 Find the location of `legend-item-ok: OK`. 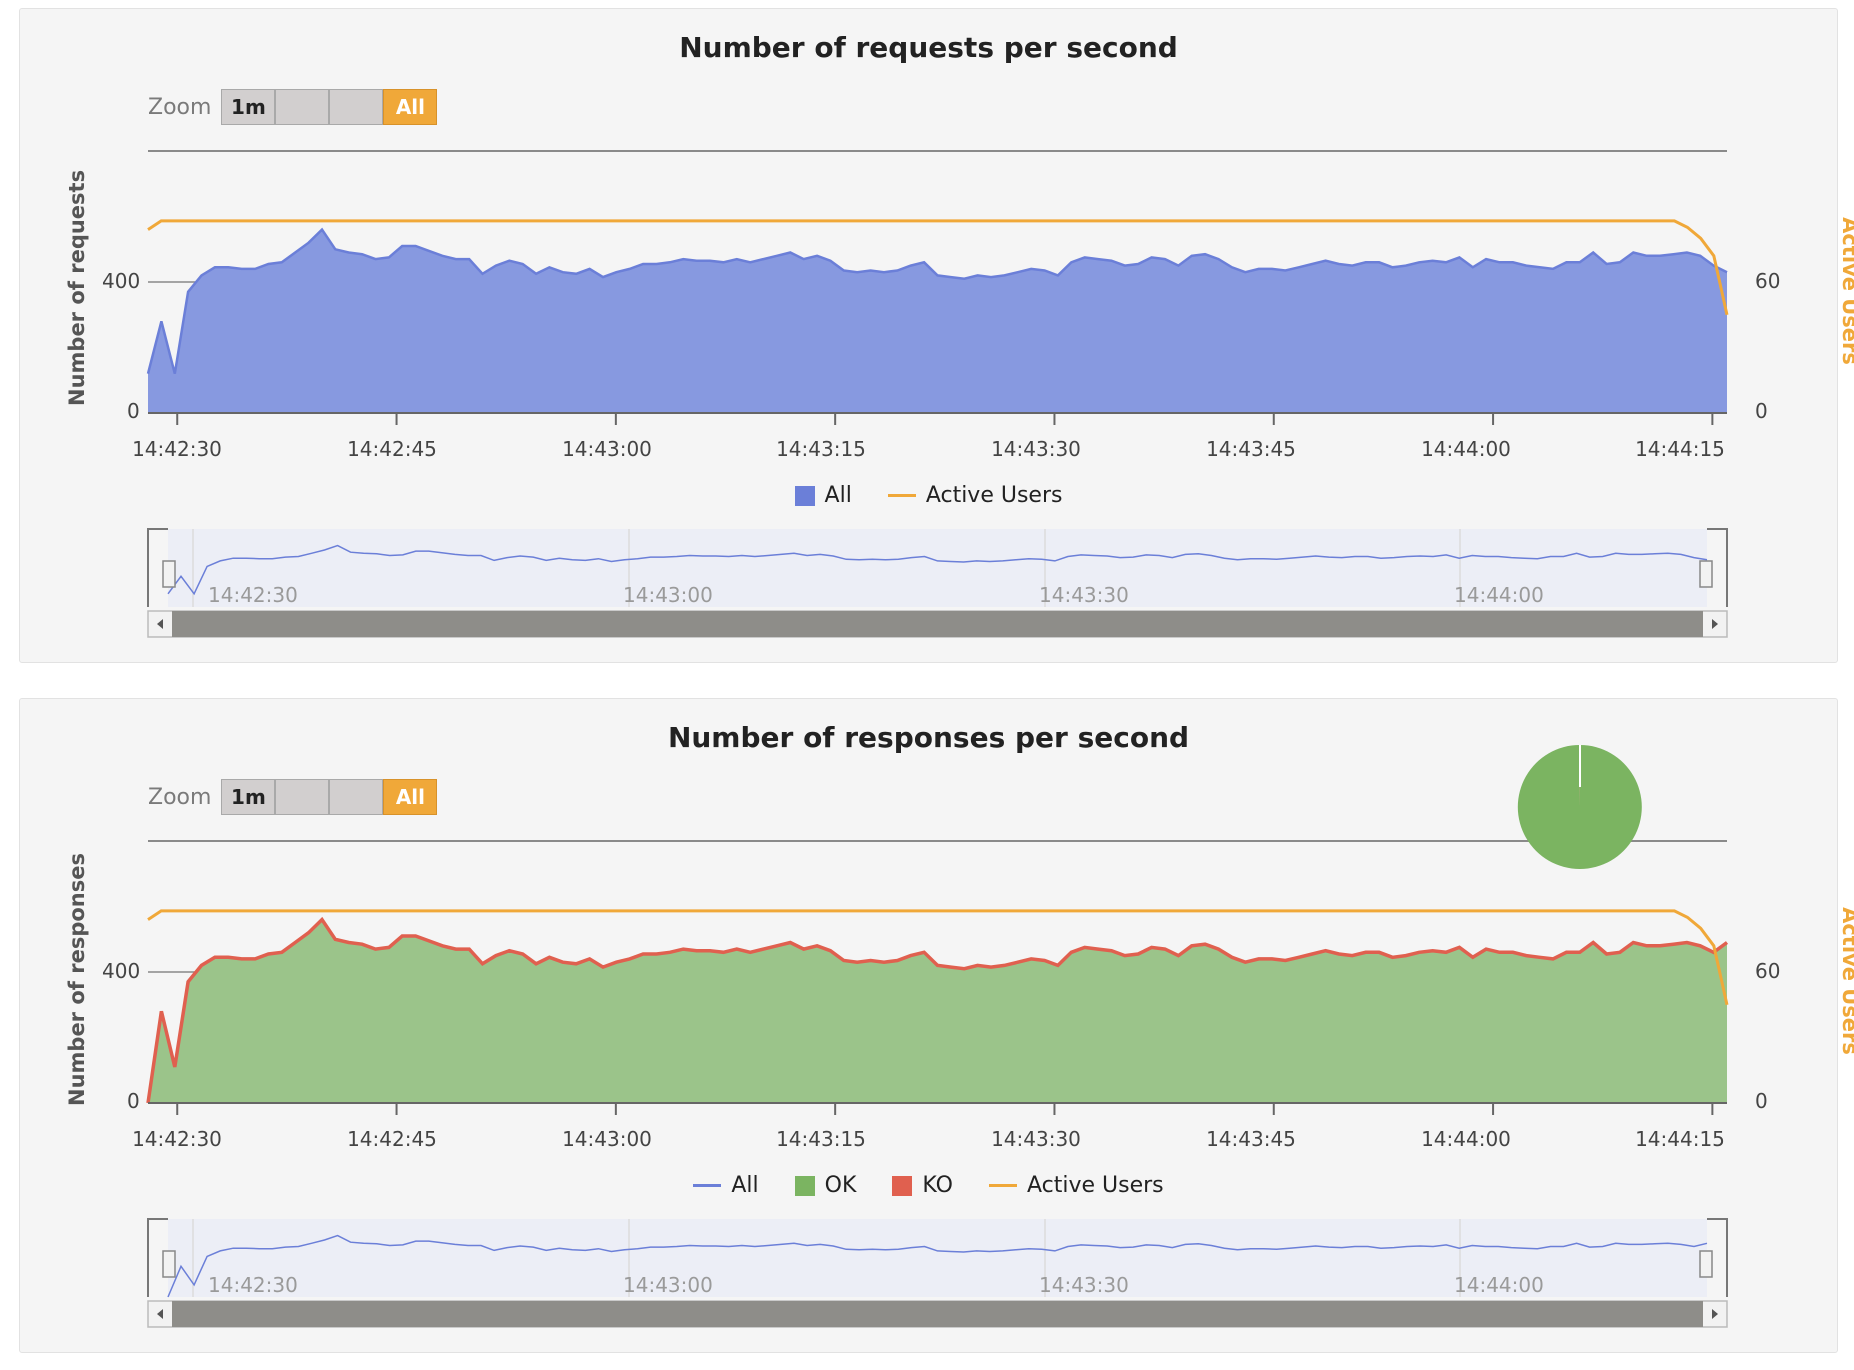

legend-item-ok: OK is located at coordinates (825, 1185).